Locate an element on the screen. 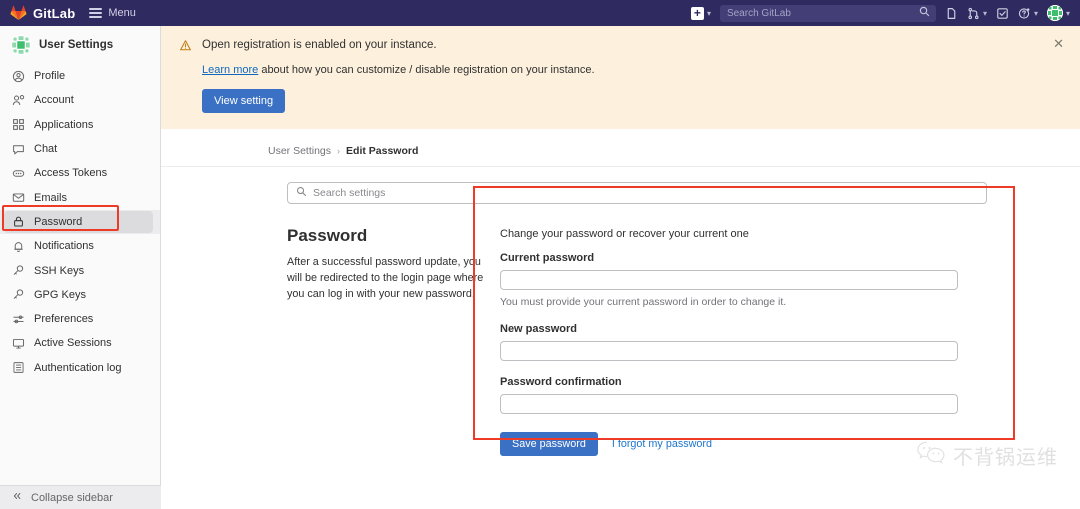 Image resolution: width=1080 pixels, height=509 pixels. search-settings-placeholder: Search settings is located at coordinates (349, 193).